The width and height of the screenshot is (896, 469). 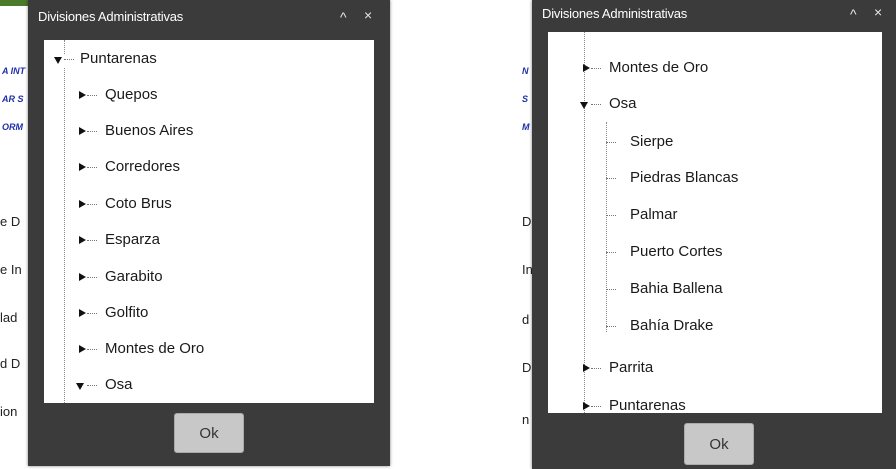 I want to click on background-link: S, so click(x=525, y=99).